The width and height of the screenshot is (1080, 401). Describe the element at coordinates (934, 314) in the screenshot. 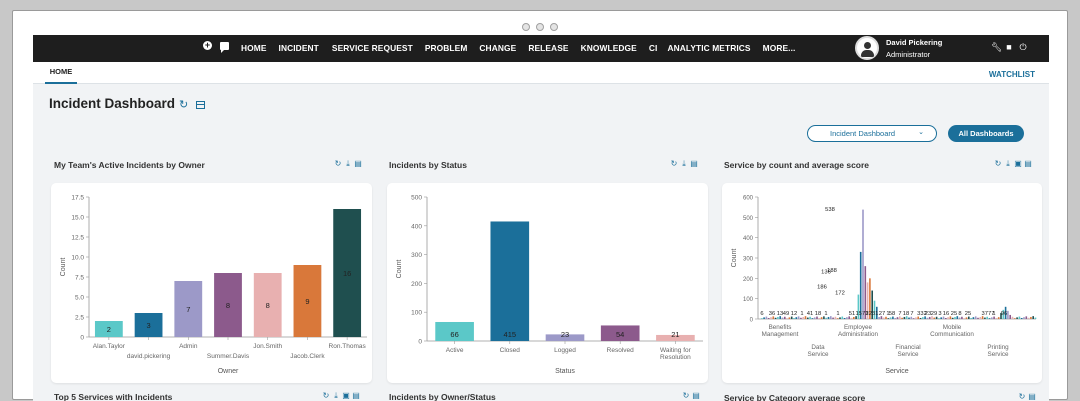

I see `data-label: 29` at that location.